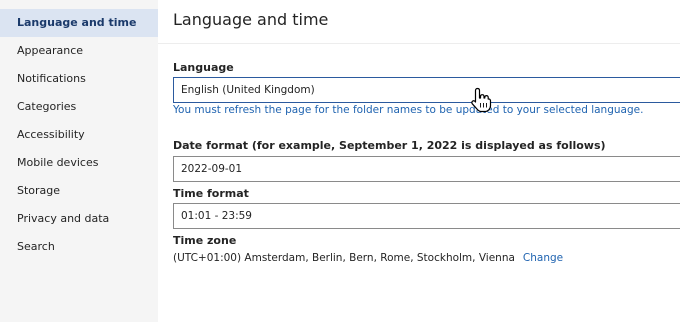  Describe the element at coordinates (79, 51) in the screenshot. I see `sidebar-item-appearance: Appearance` at that location.